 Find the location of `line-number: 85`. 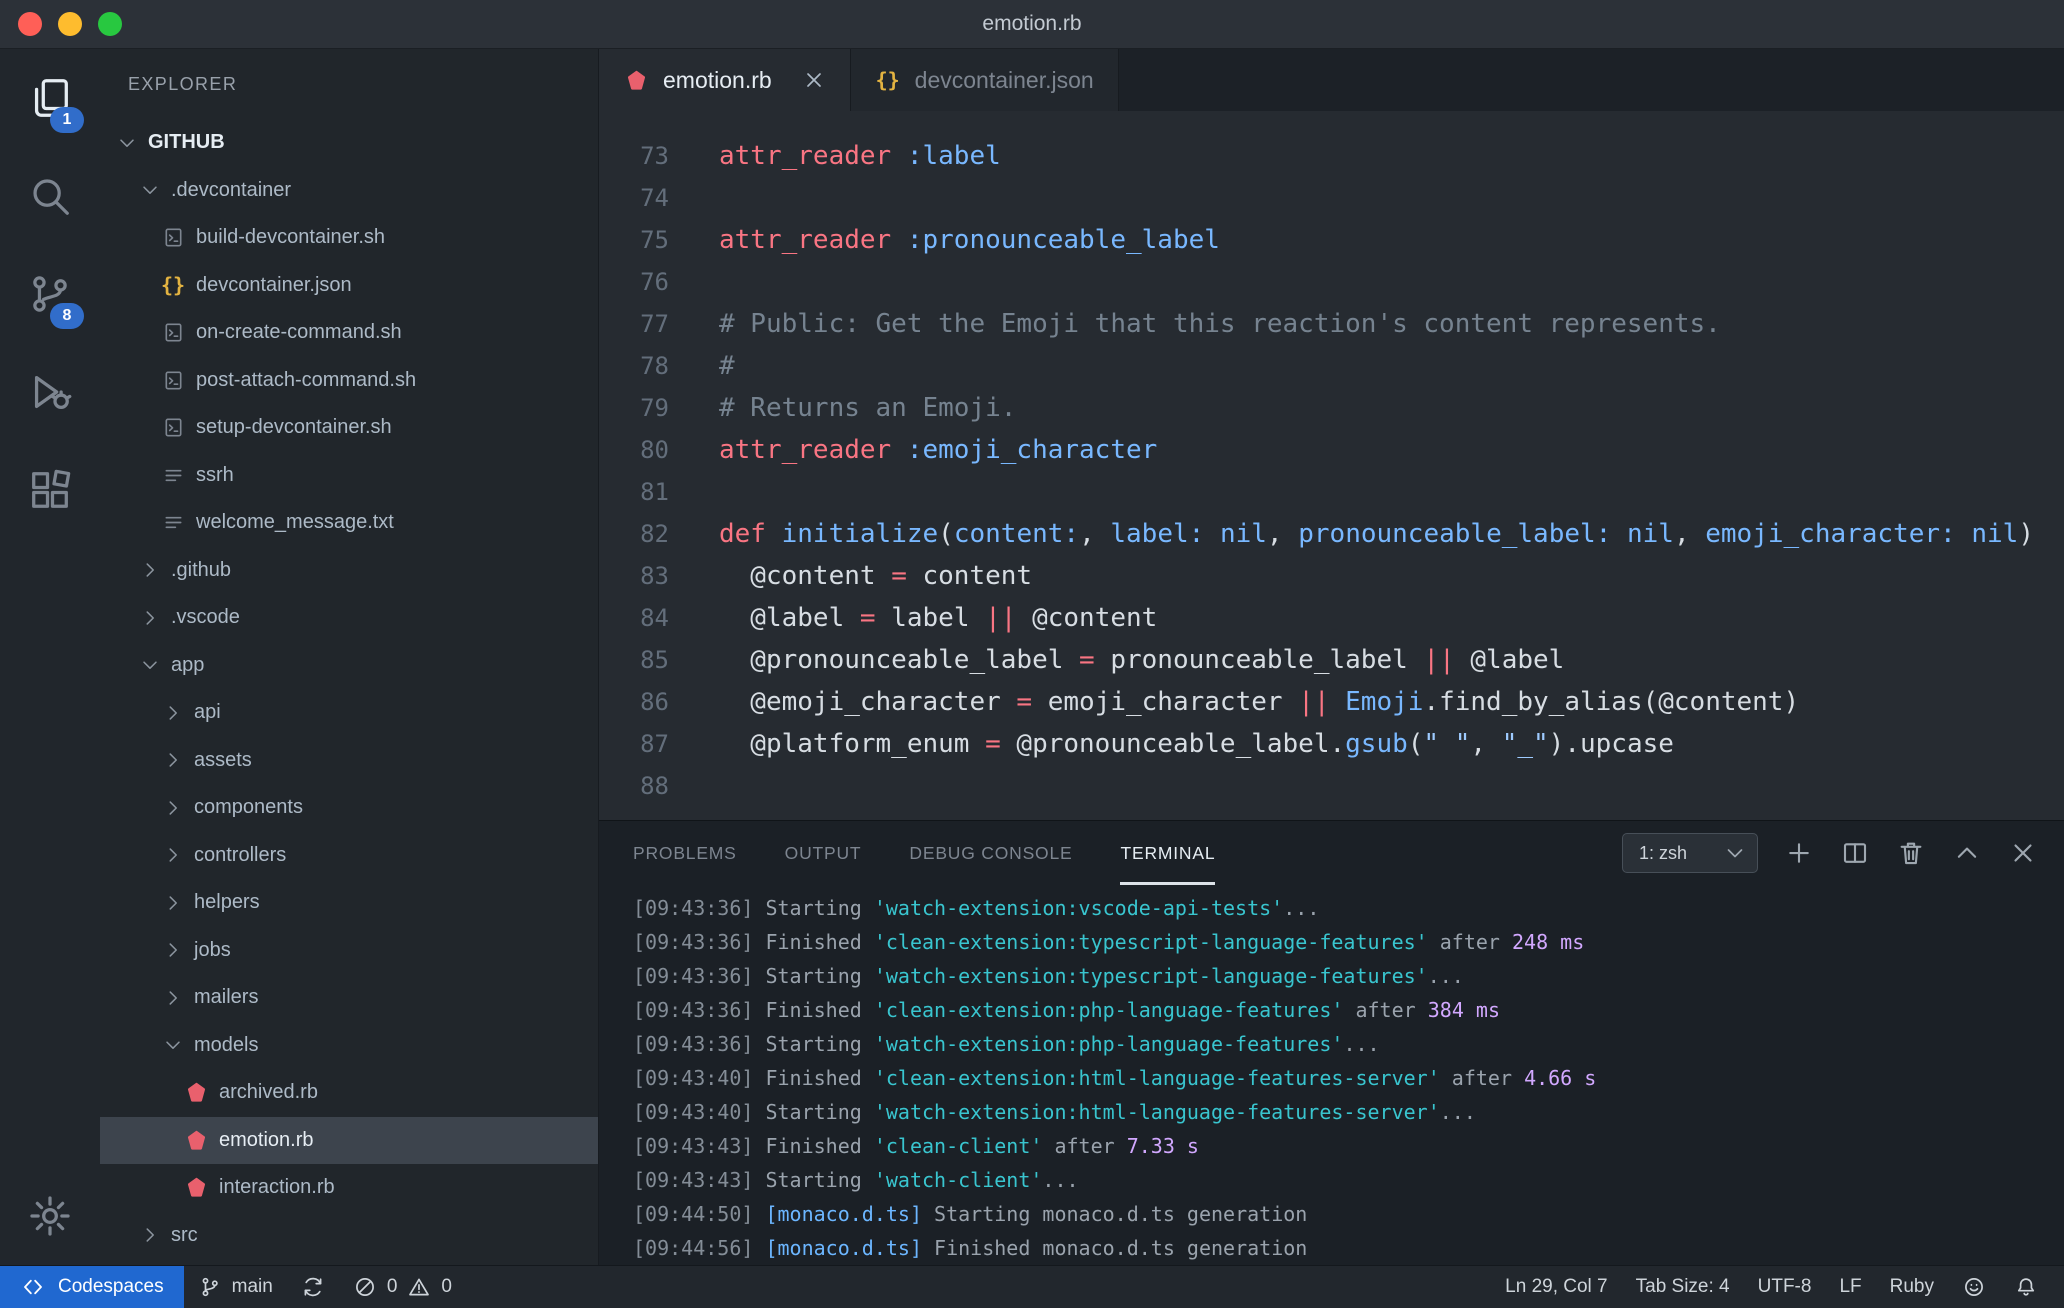

line-number: 85 is located at coordinates (634, 660).